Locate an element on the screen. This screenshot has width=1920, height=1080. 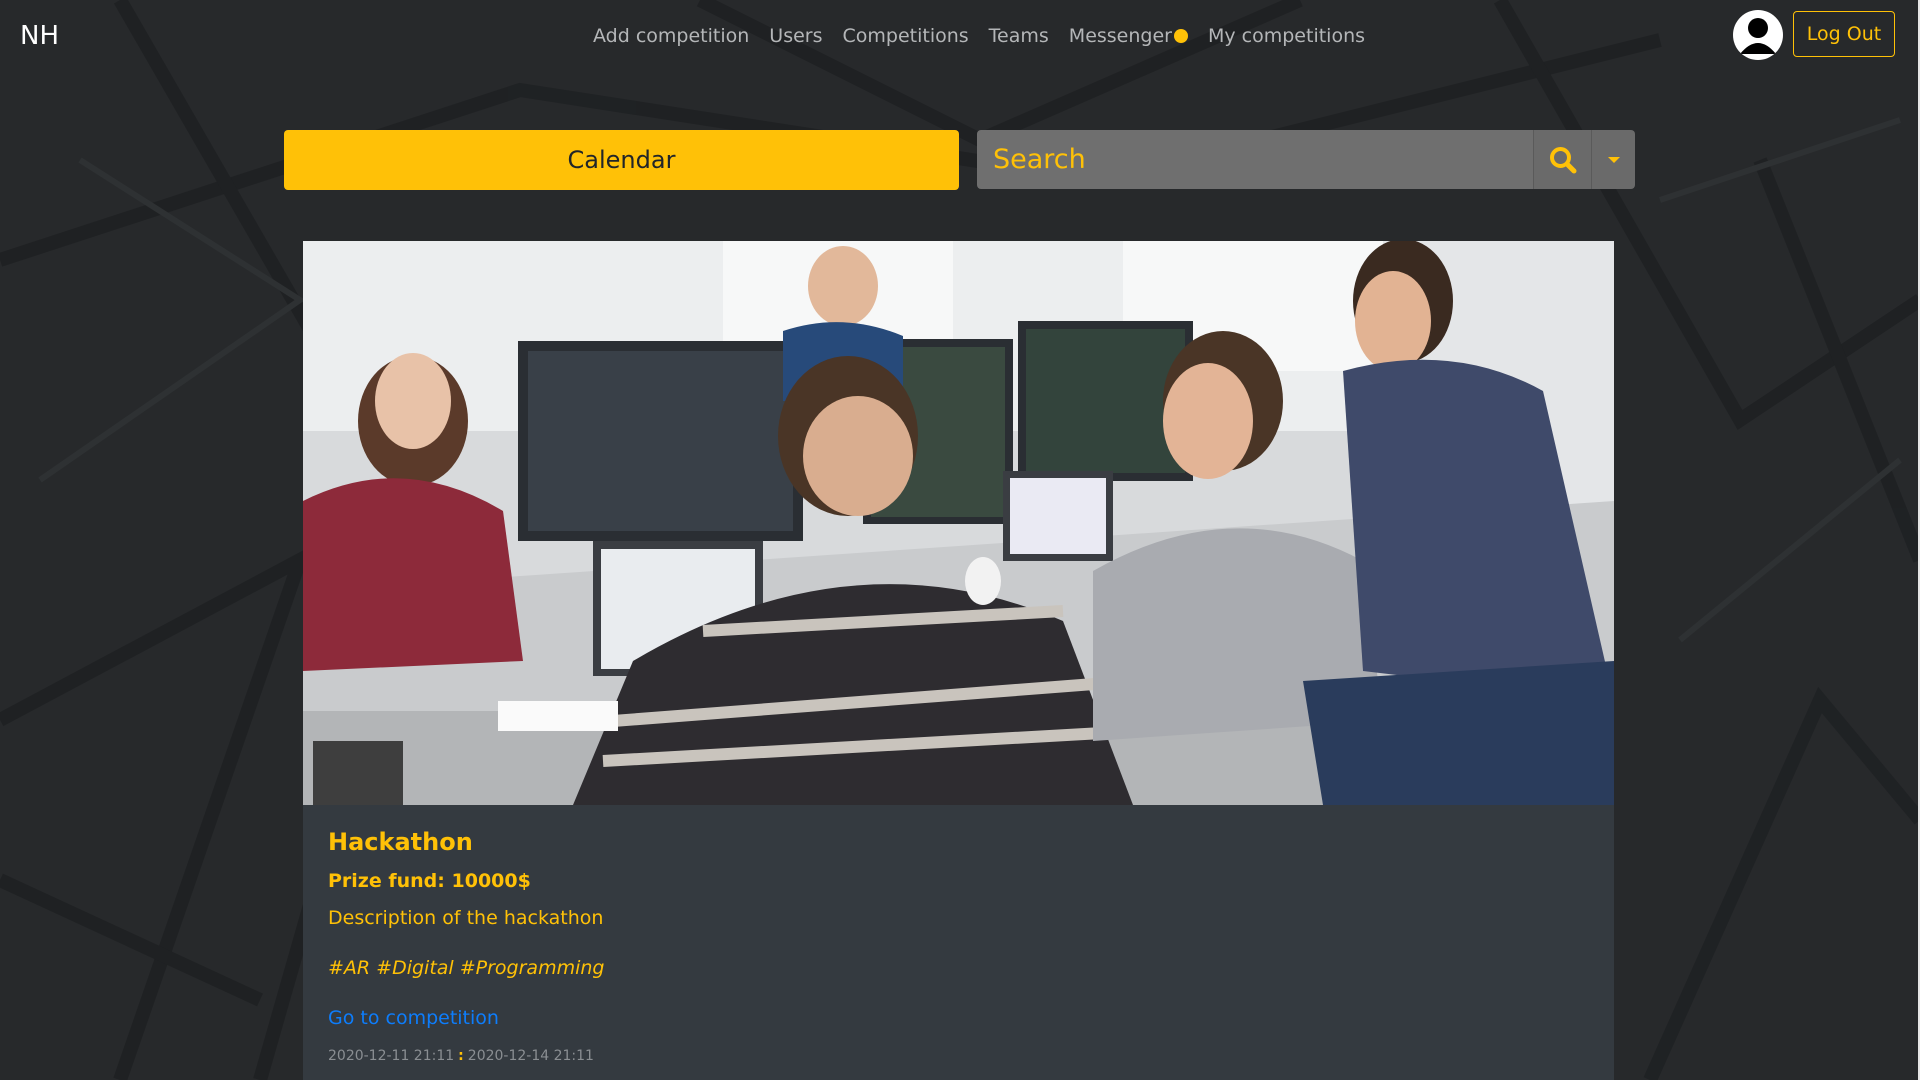
search-button is located at coordinates (1562, 159).